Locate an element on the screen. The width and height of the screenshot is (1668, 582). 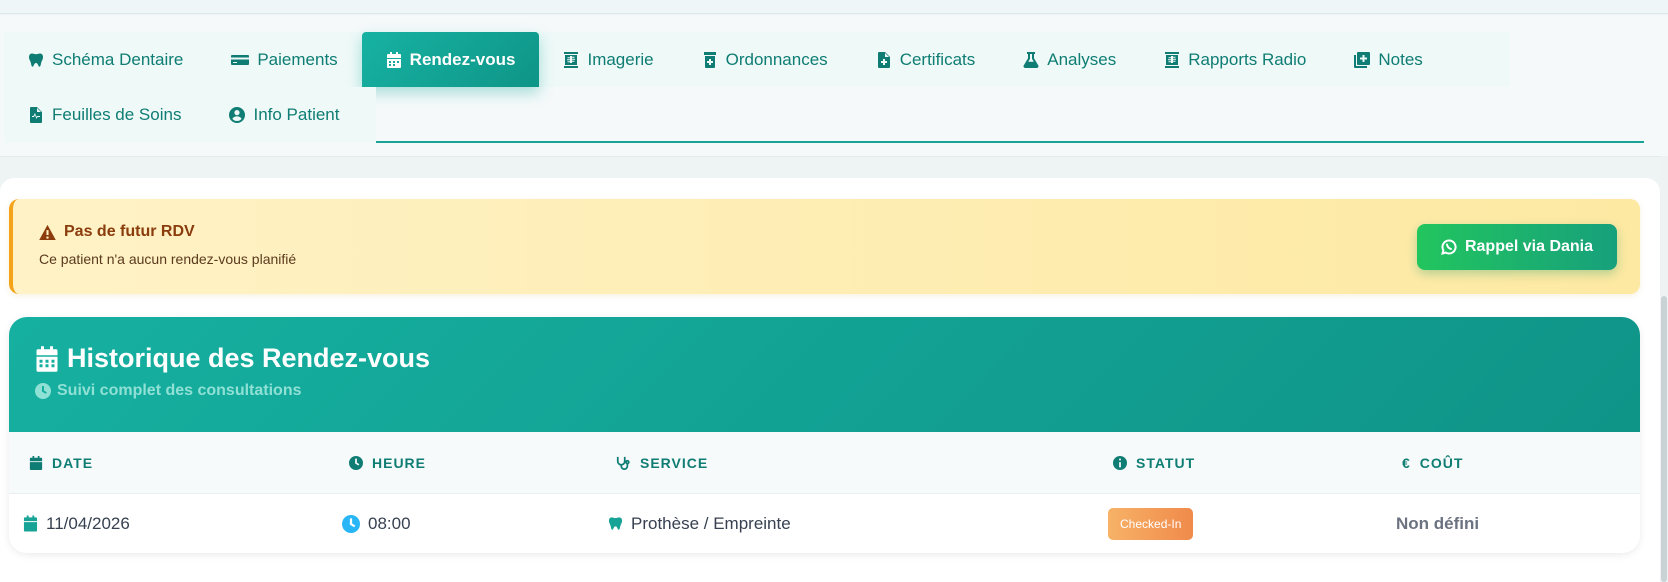
history-title: Historique des Rendez-vous is located at coordinates (232, 358).